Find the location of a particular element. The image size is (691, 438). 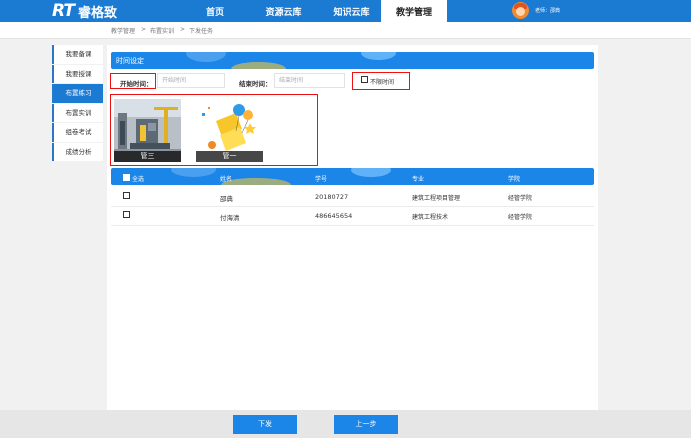

cell-name: 邵典 is located at coordinates (226, 199).